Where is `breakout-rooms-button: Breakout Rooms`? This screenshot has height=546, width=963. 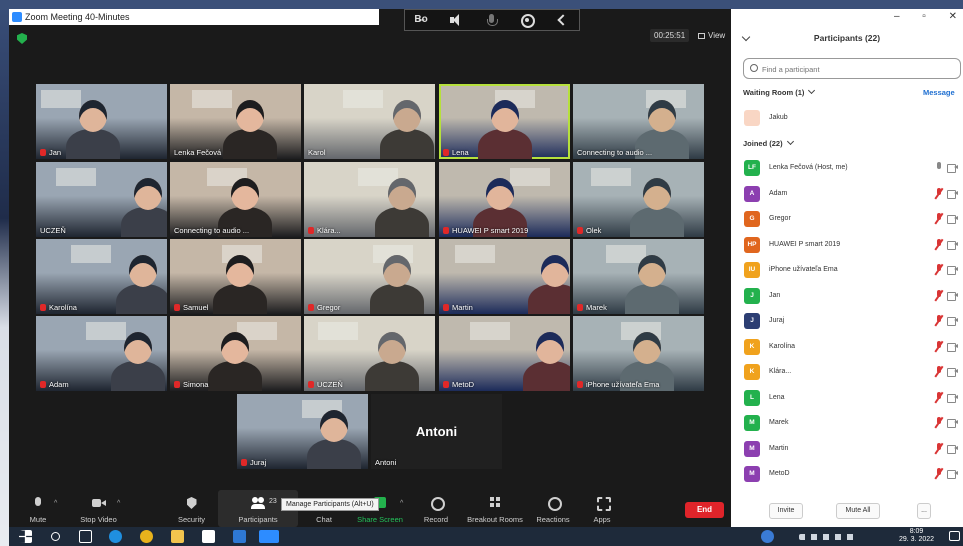 breakout-rooms-button: Breakout Rooms is located at coordinates (495, 508).